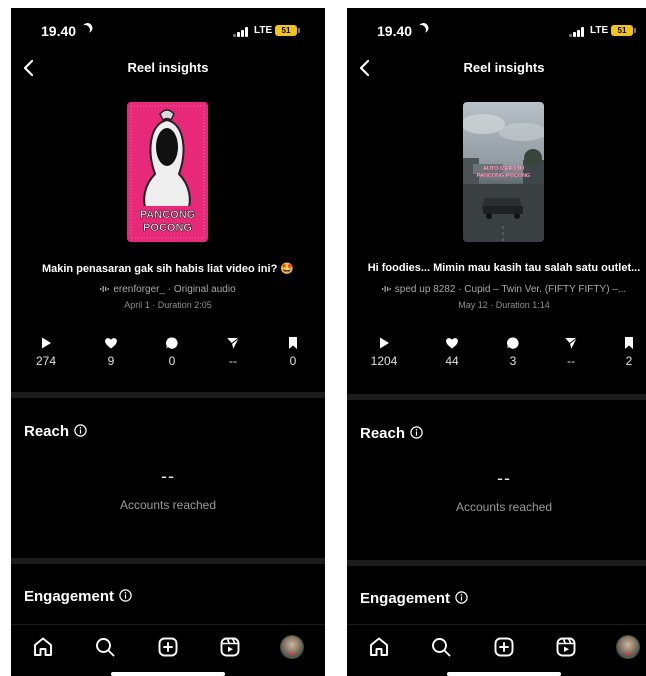  I want to click on stats-row: 1204 44 3 -- 2, so click(496, 356).